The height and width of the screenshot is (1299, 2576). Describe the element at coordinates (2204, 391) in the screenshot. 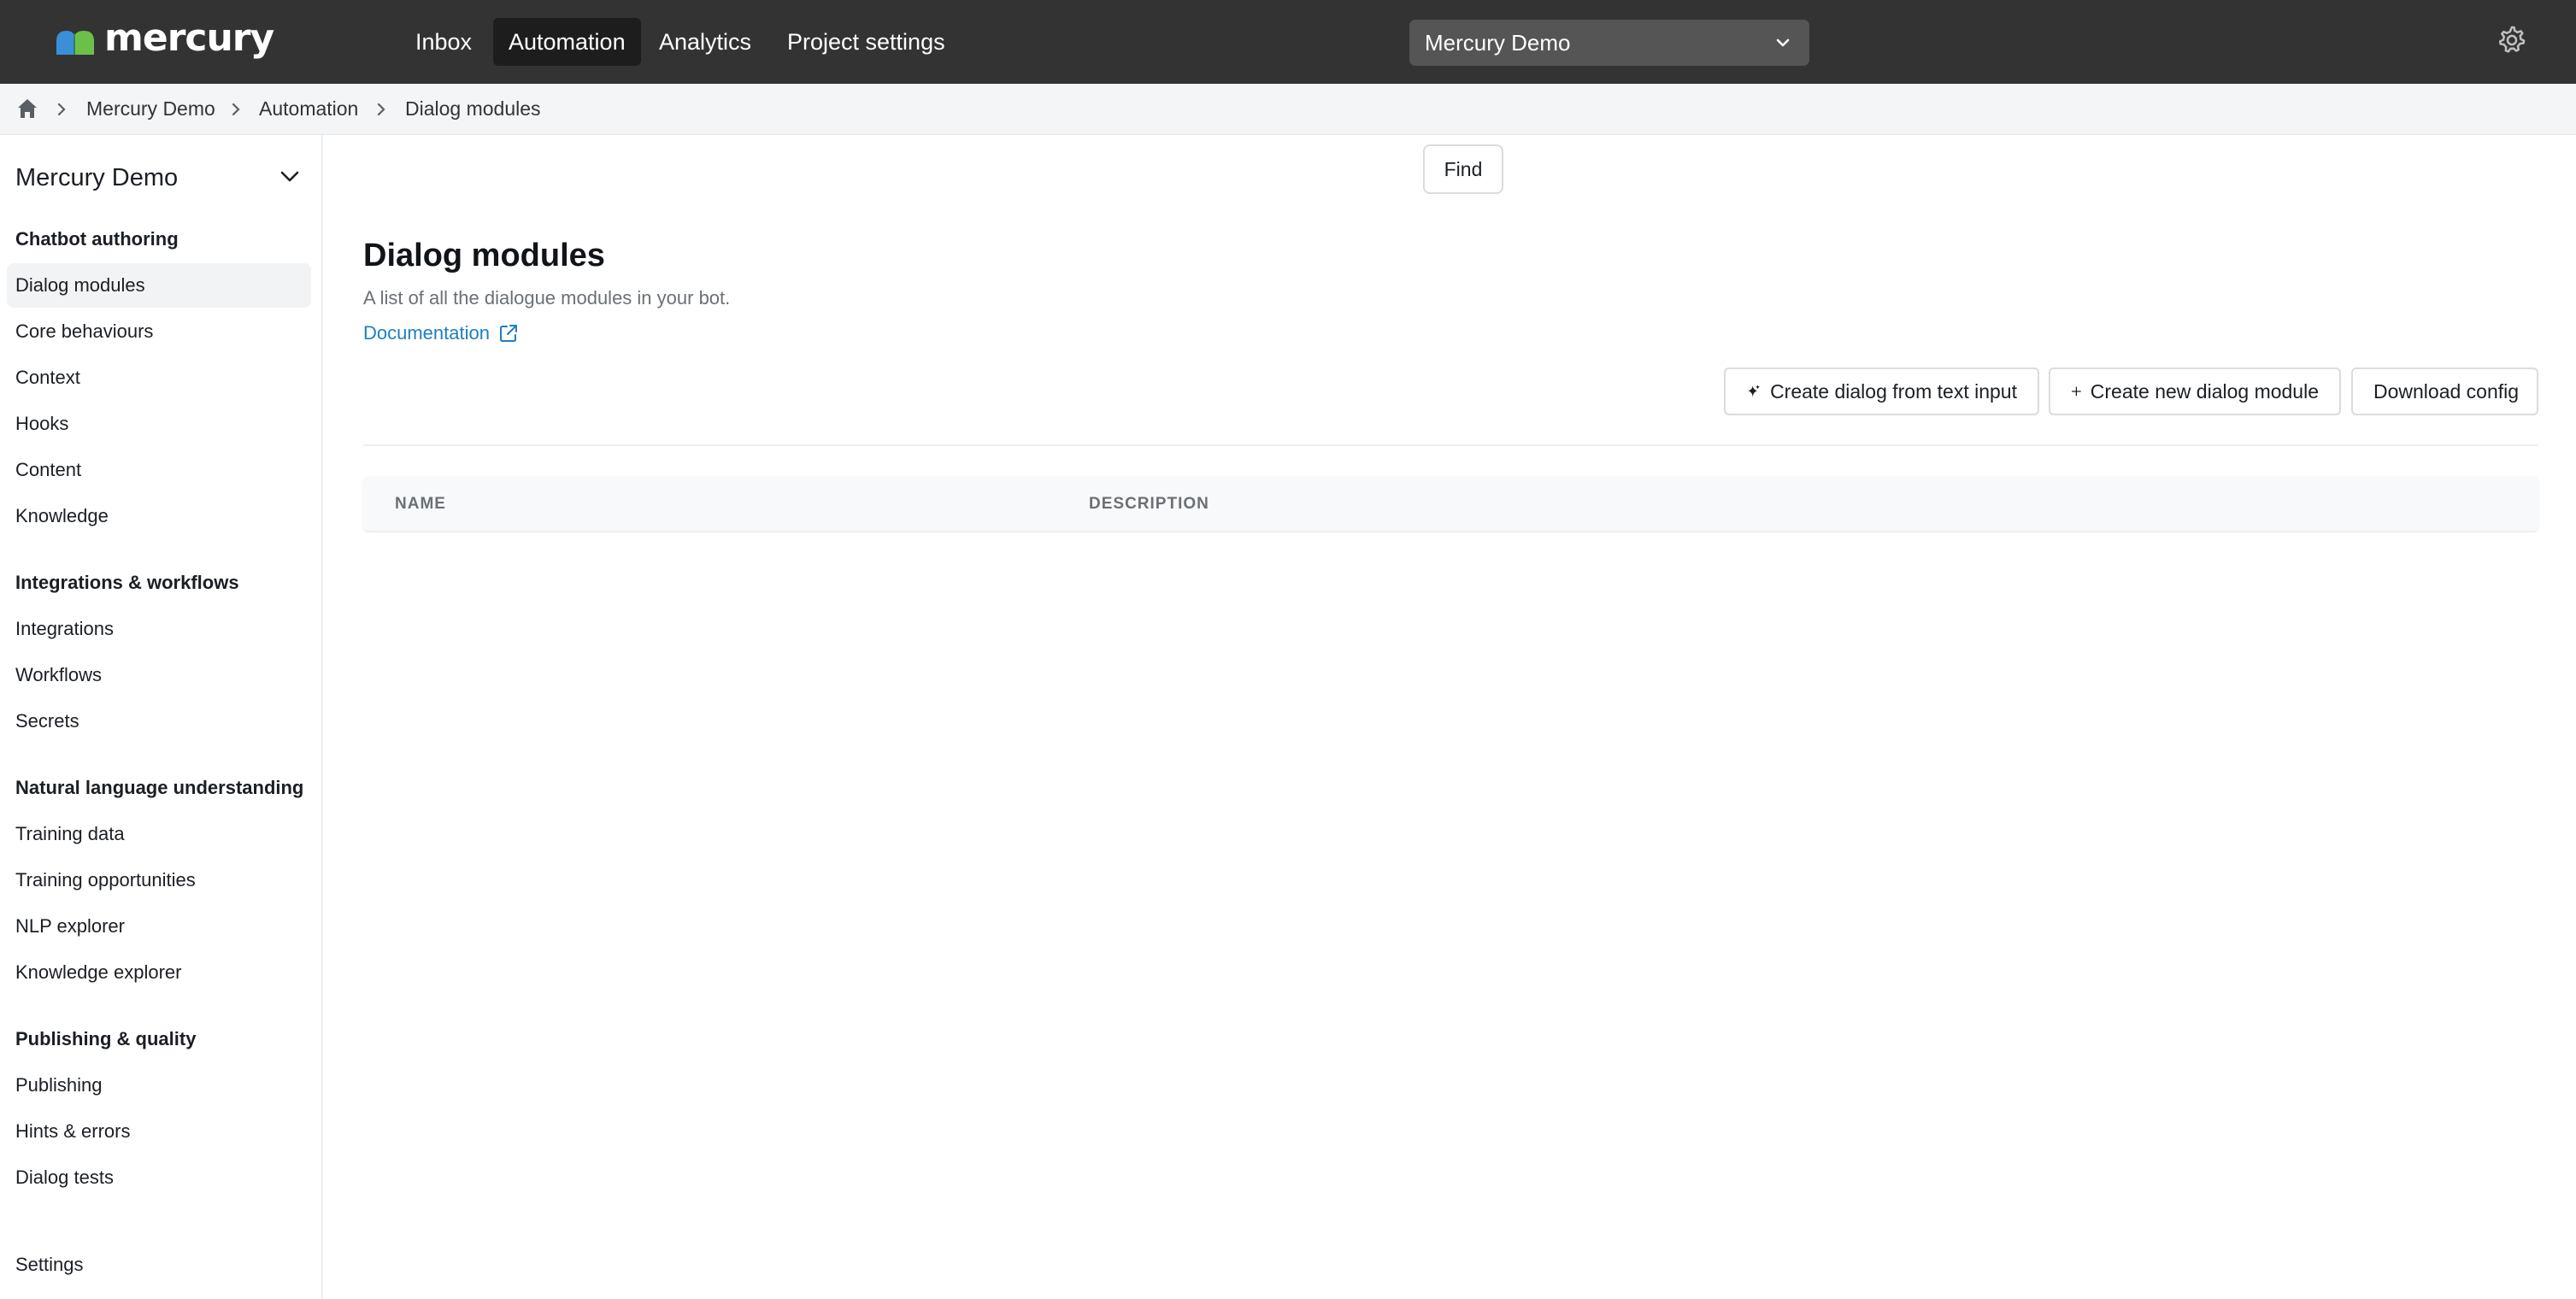

I see `create-new-dialog-module-label: Create new dialog module` at that location.